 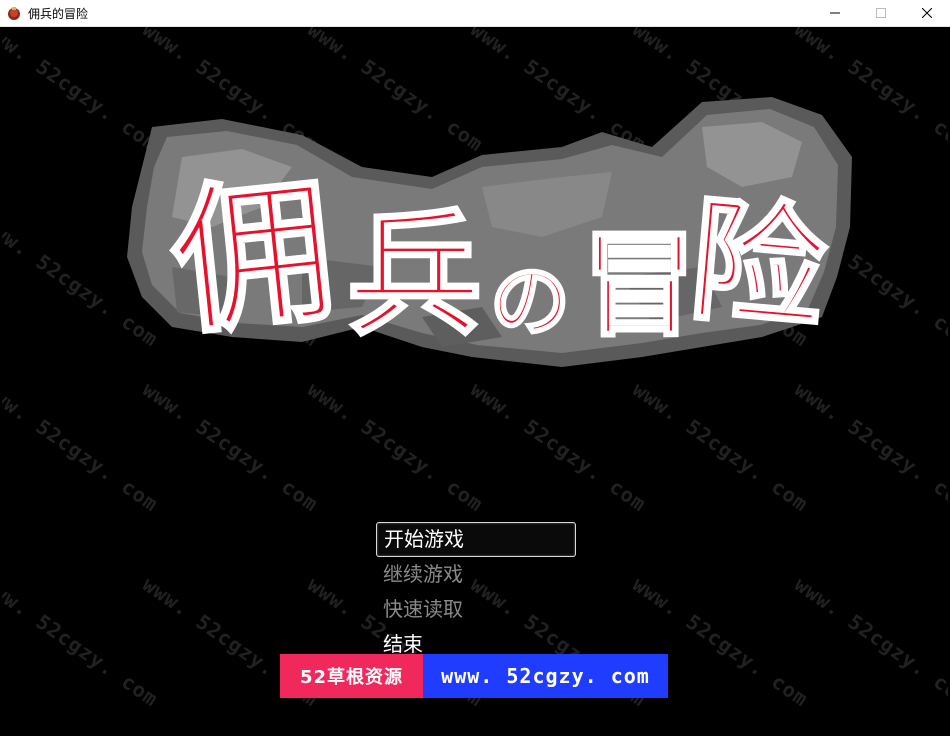 What do you see at coordinates (639, 285) in the screenshot?
I see `logo-char-4: 冒` at bounding box center [639, 285].